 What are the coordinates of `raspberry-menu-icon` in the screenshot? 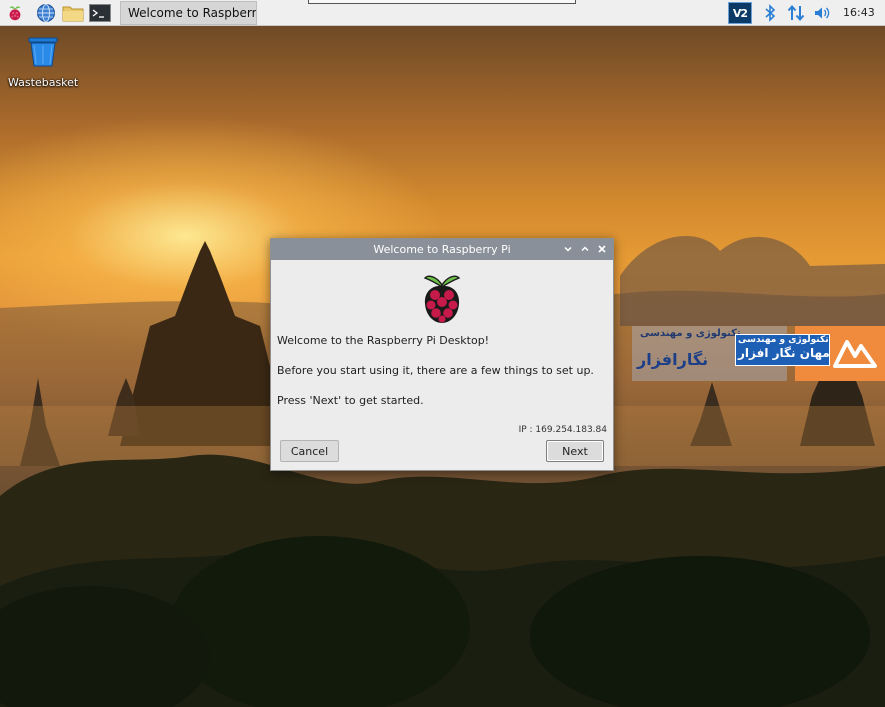 It's located at (15, 13).